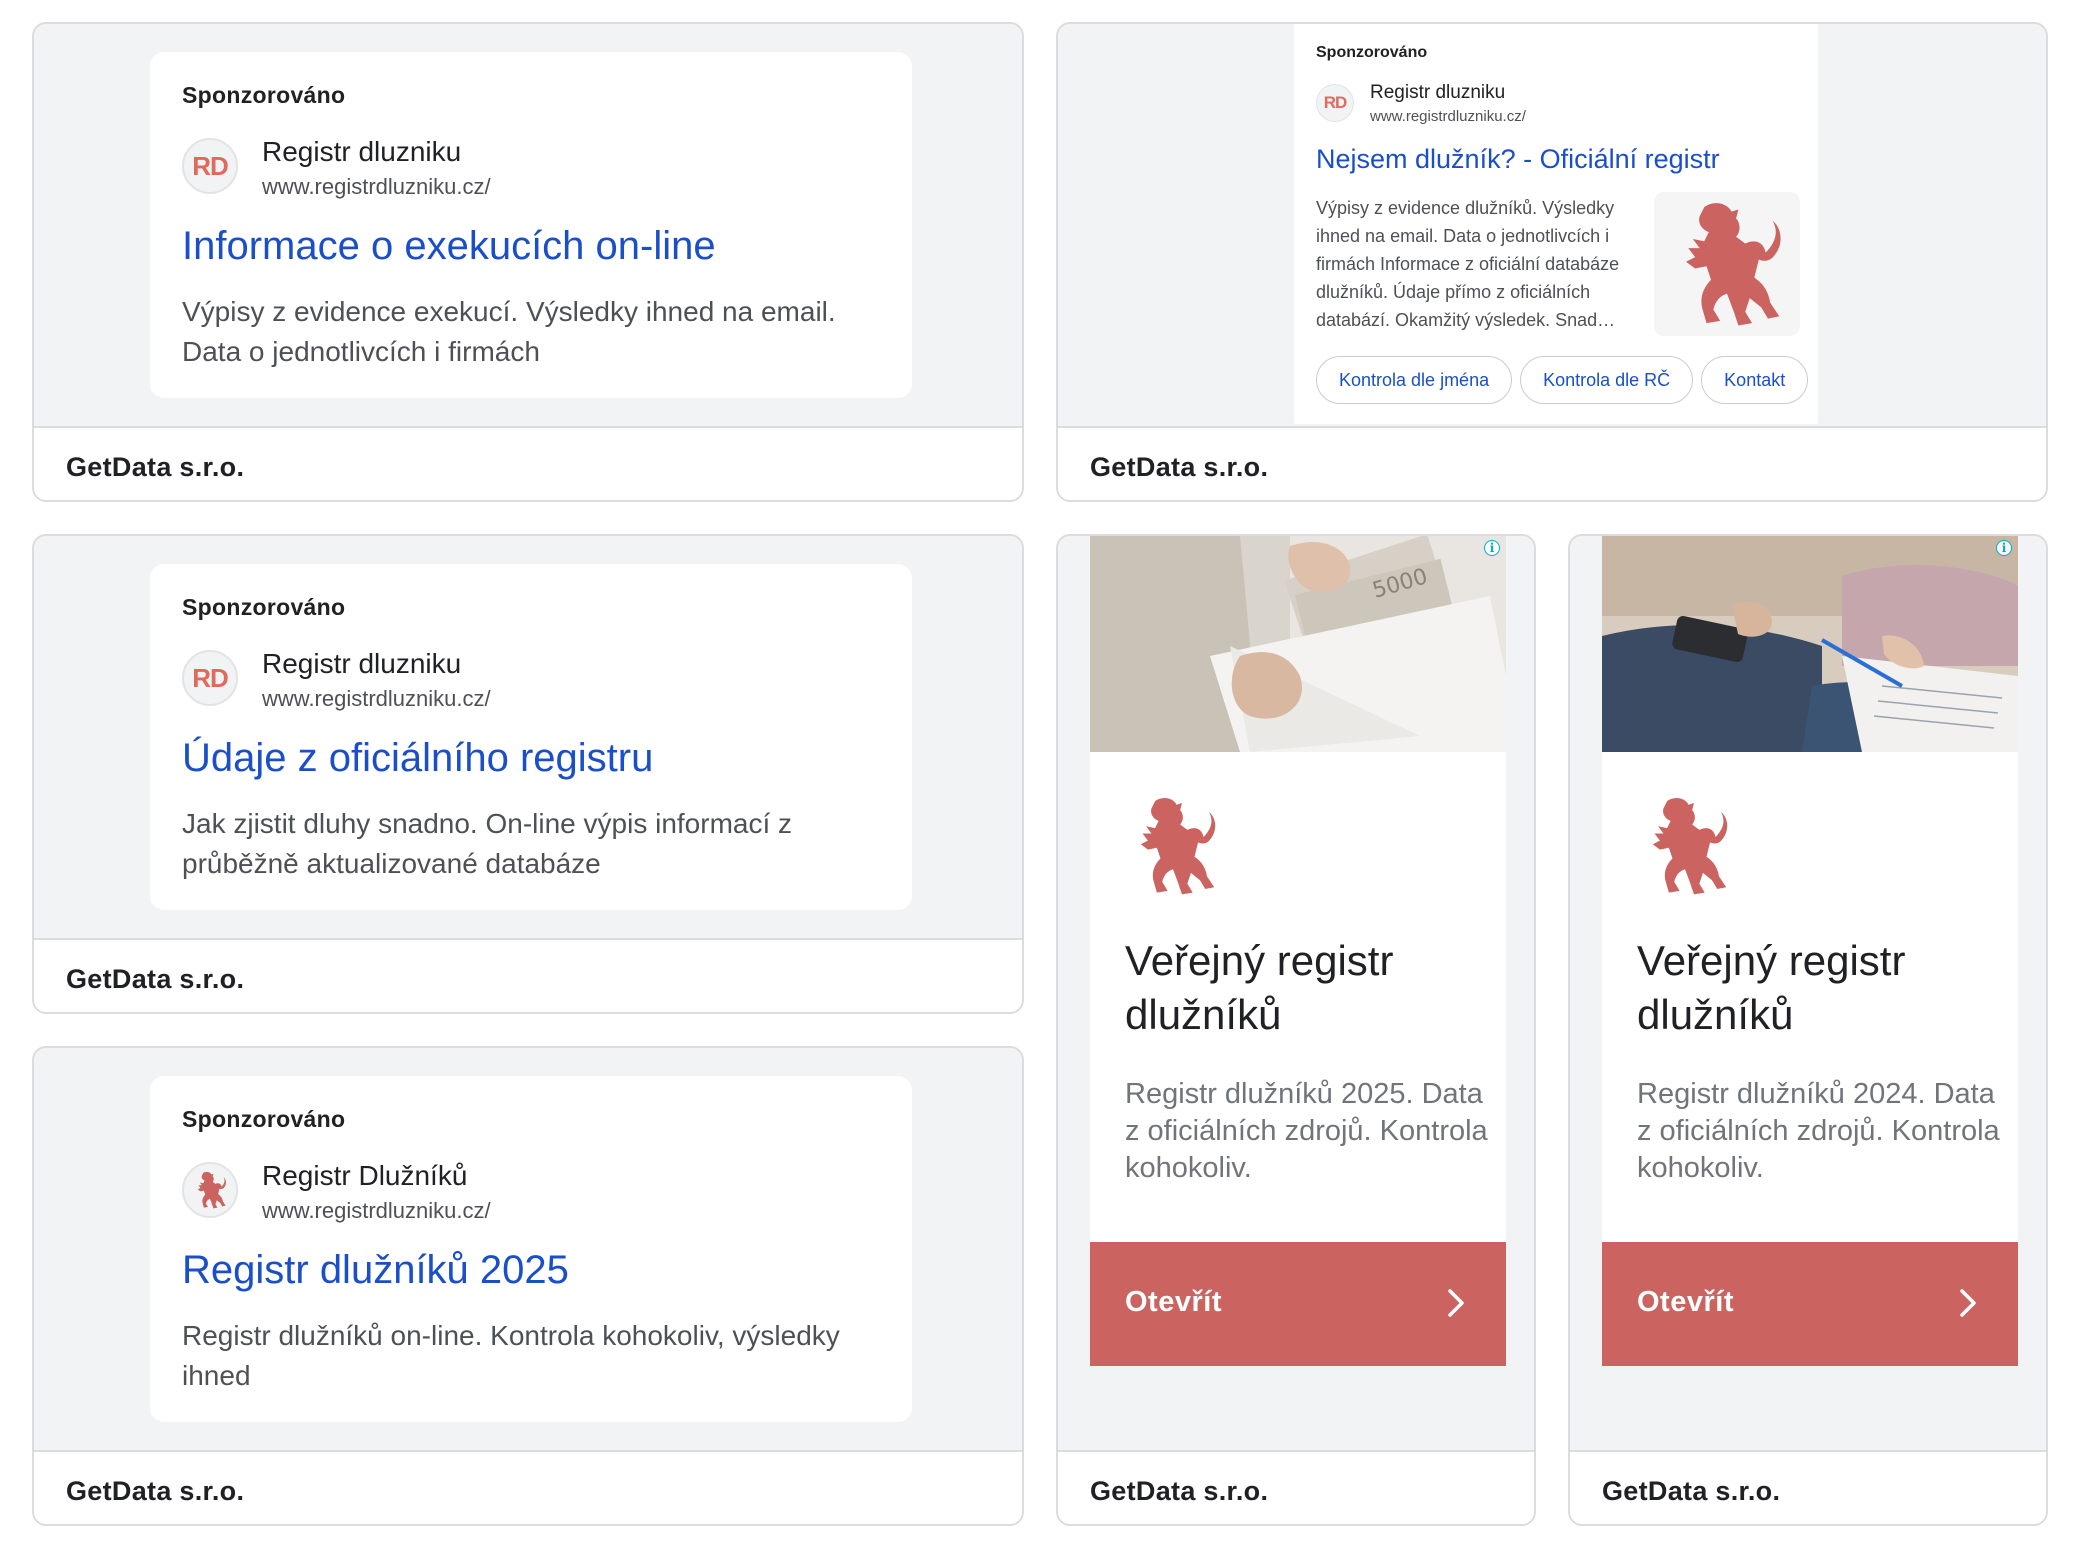 Image resolution: width=2078 pixels, height=1550 pixels. Describe the element at coordinates (1755, 380) in the screenshot. I see `sitelink-contact: Kontakt` at that location.